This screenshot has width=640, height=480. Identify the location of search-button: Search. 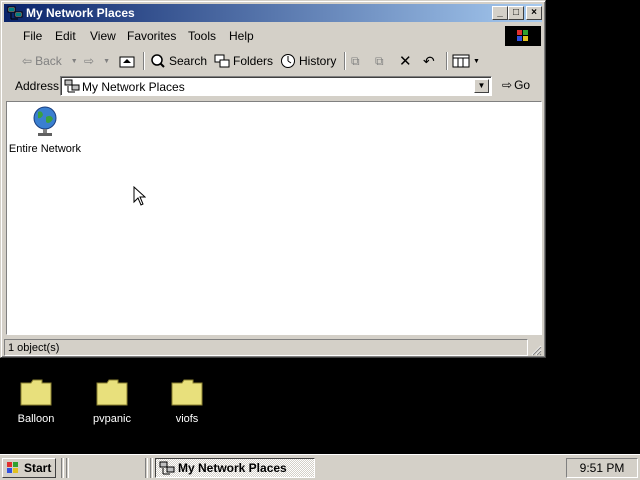
(178, 61).